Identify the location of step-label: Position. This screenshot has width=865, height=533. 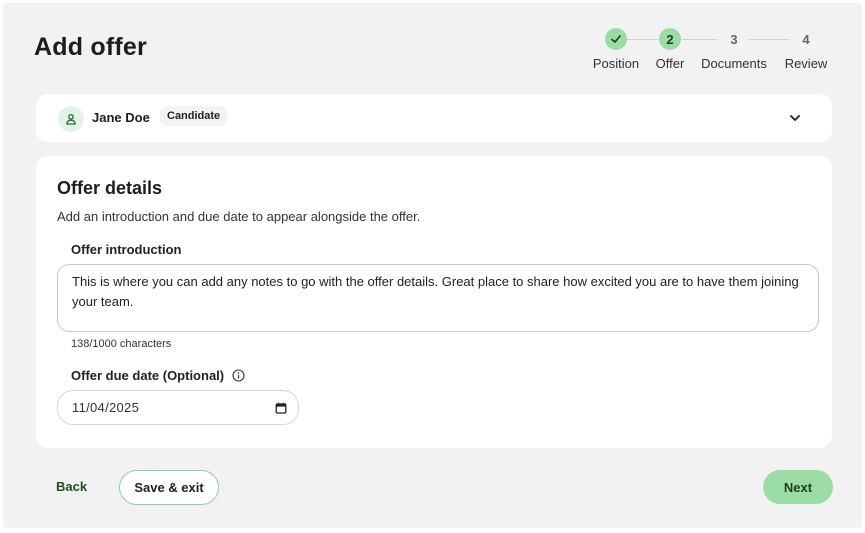
(616, 63).